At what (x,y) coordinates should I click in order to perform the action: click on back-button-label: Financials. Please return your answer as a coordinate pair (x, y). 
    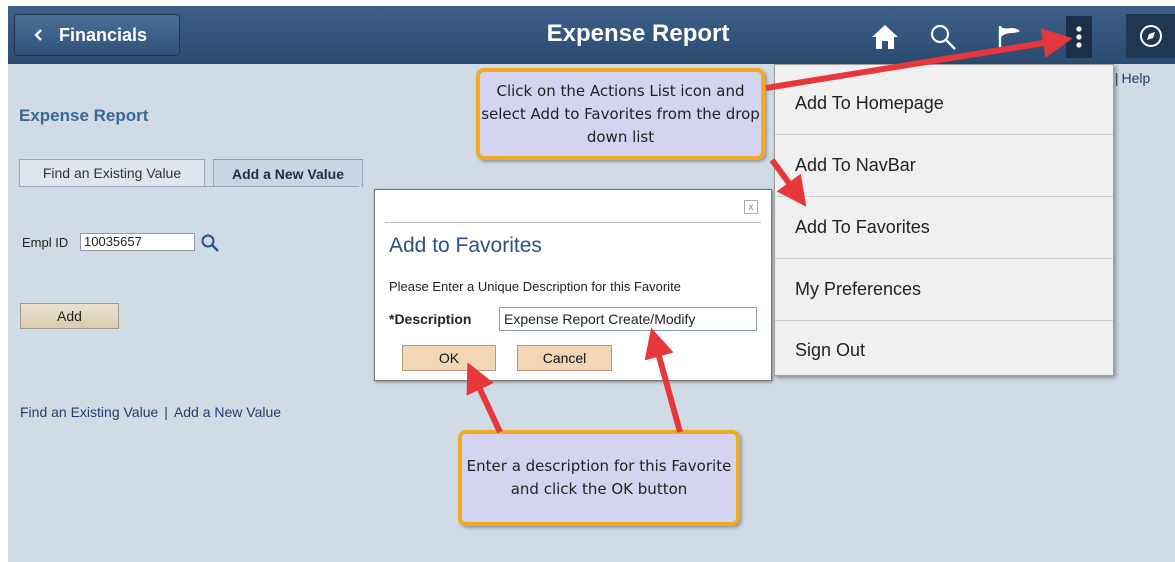
    Looking at the image, I should click on (103, 34).